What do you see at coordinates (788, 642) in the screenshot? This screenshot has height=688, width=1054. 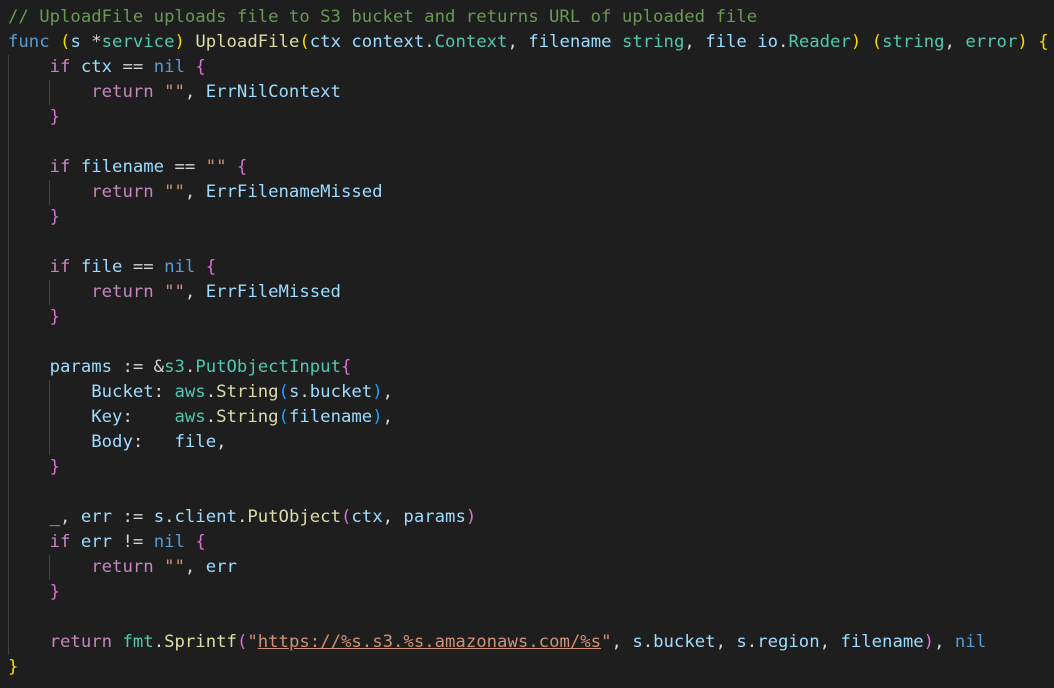 I see `code-token: region` at bounding box center [788, 642].